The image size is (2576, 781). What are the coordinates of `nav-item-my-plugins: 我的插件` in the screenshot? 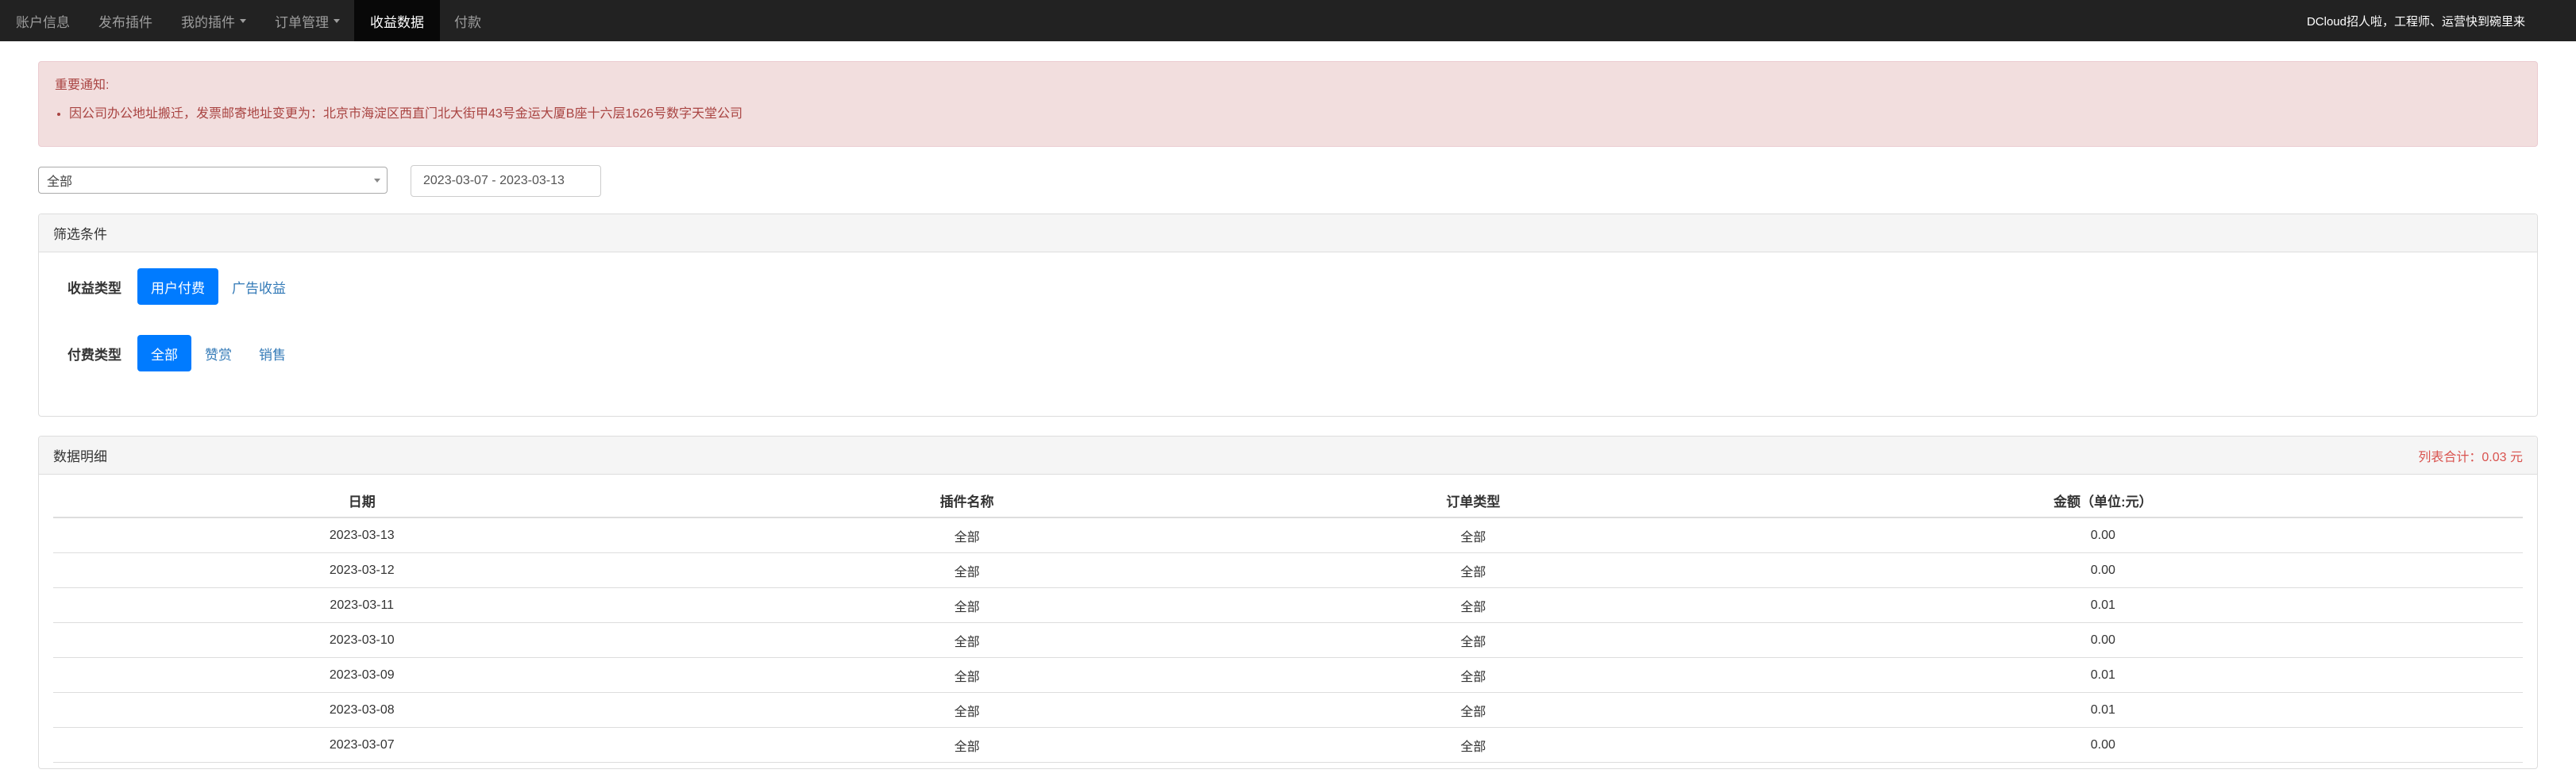 It's located at (213, 20).